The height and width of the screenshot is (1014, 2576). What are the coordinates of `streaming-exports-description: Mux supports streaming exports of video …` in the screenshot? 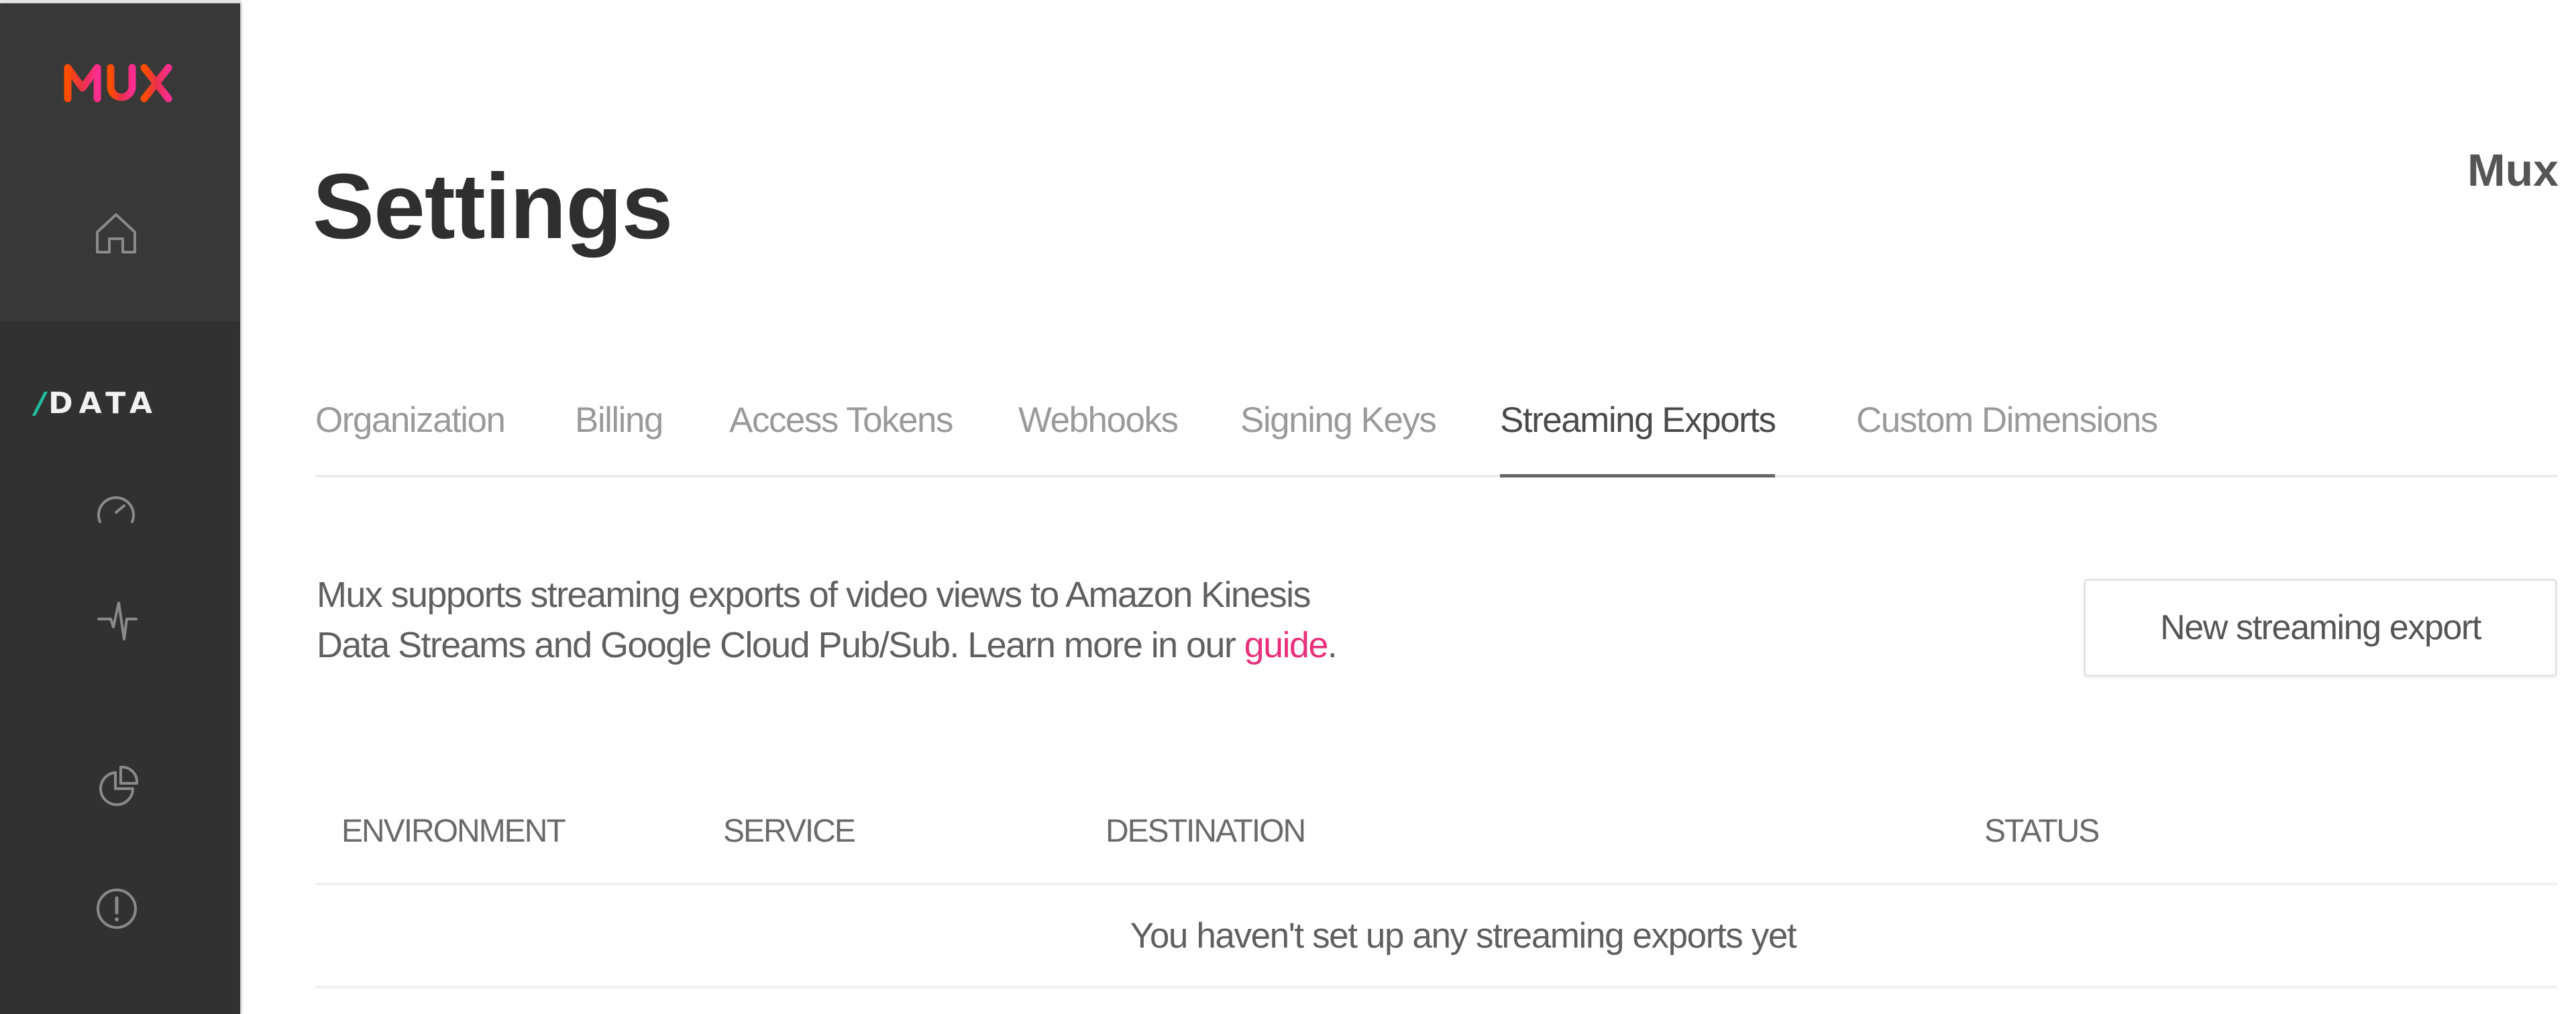 It's located at (887, 620).